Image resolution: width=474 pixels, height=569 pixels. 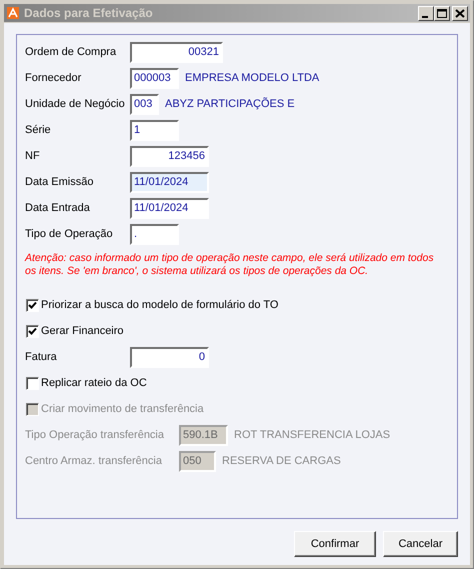 What do you see at coordinates (281, 461) in the screenshot?
I see `field-description: RESERVA DE CARGAS` at bounding box center [281, 461].